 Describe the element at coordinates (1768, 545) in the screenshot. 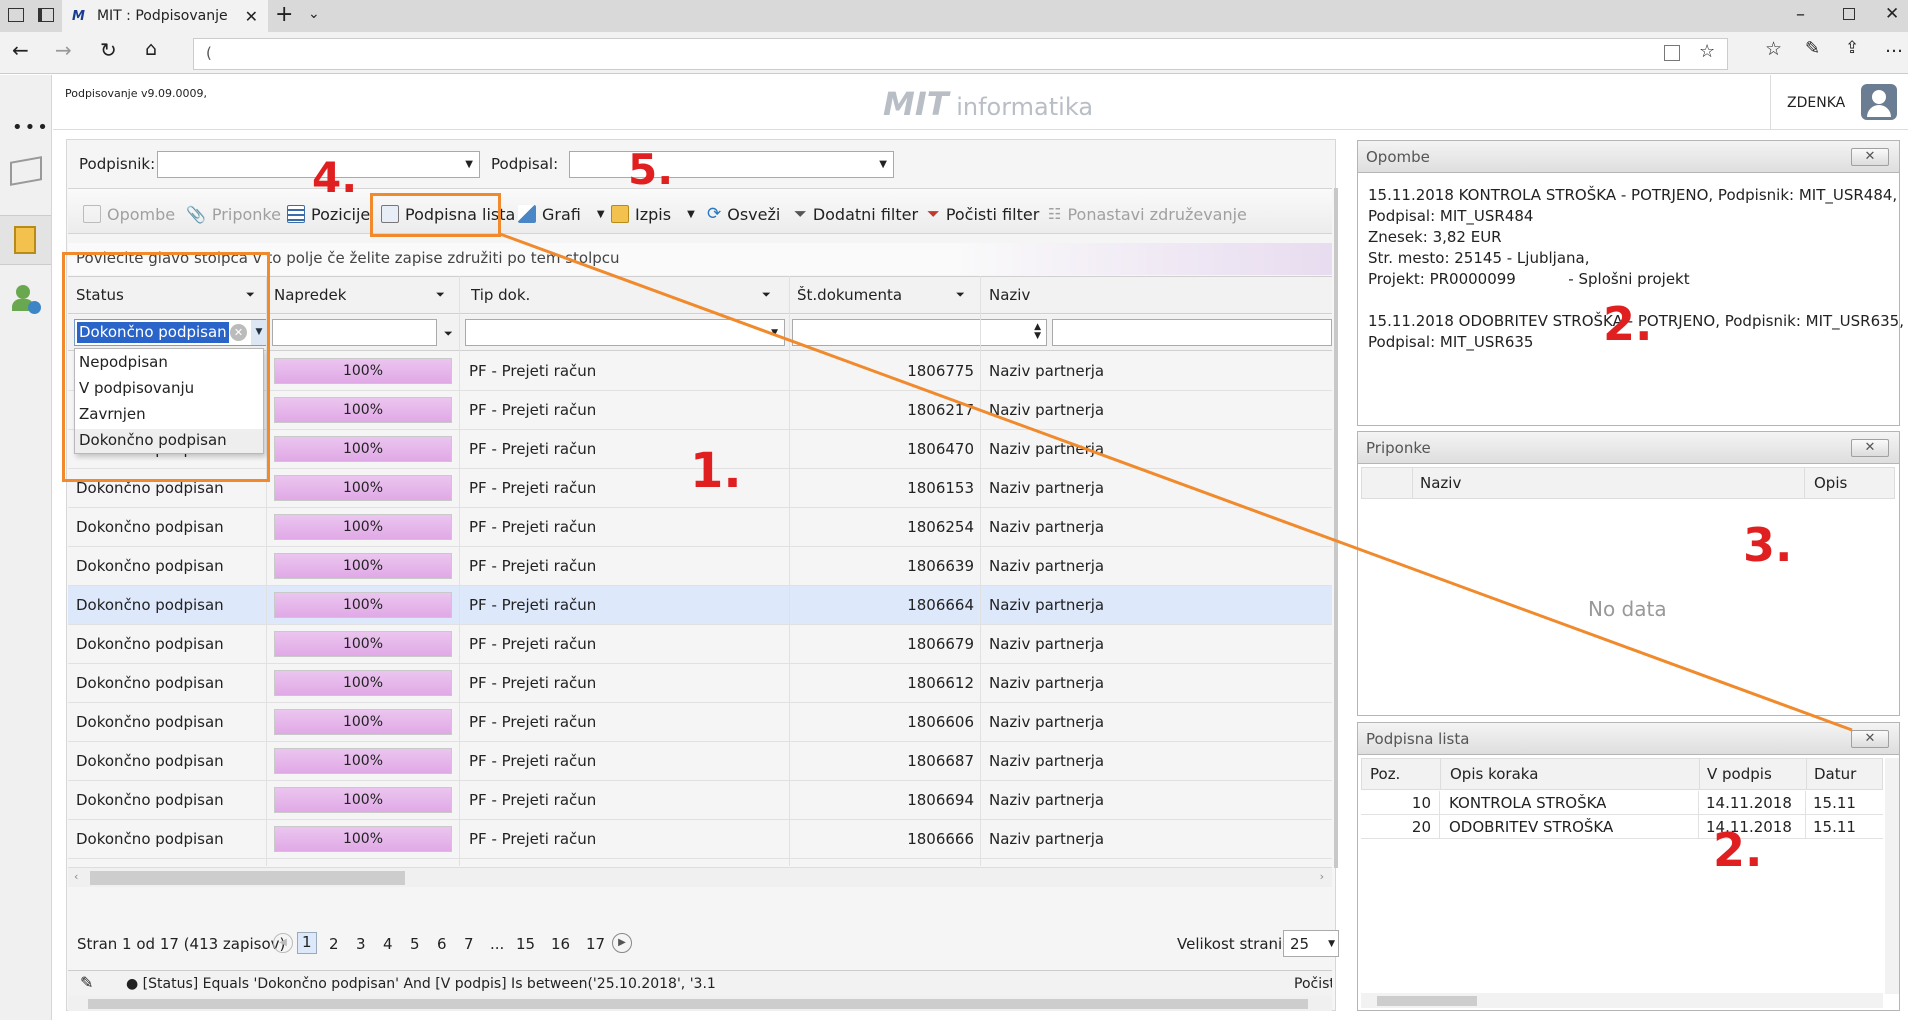

I see `annotation-label-3: 3.` at that location.